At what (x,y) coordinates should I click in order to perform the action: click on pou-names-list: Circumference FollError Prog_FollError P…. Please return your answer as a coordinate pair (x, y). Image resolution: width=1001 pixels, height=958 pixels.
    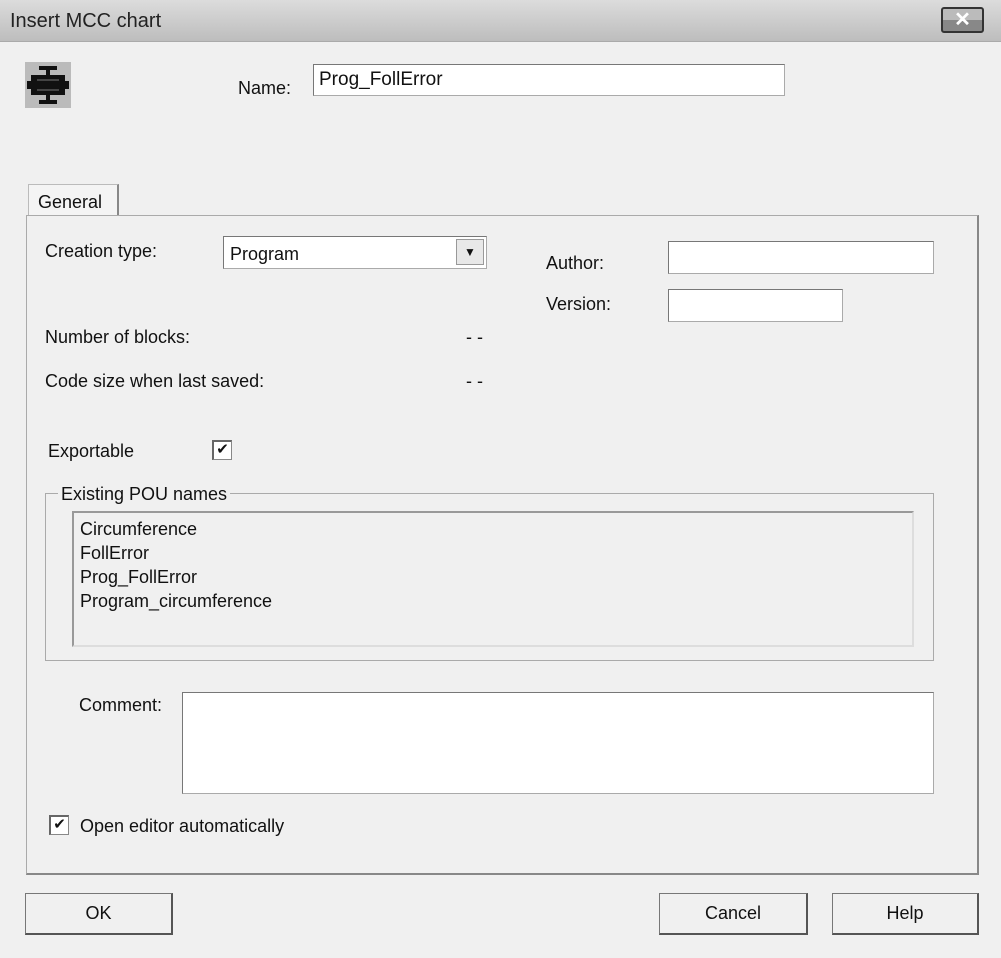
    Looking at the image, I should click on (493, 579).